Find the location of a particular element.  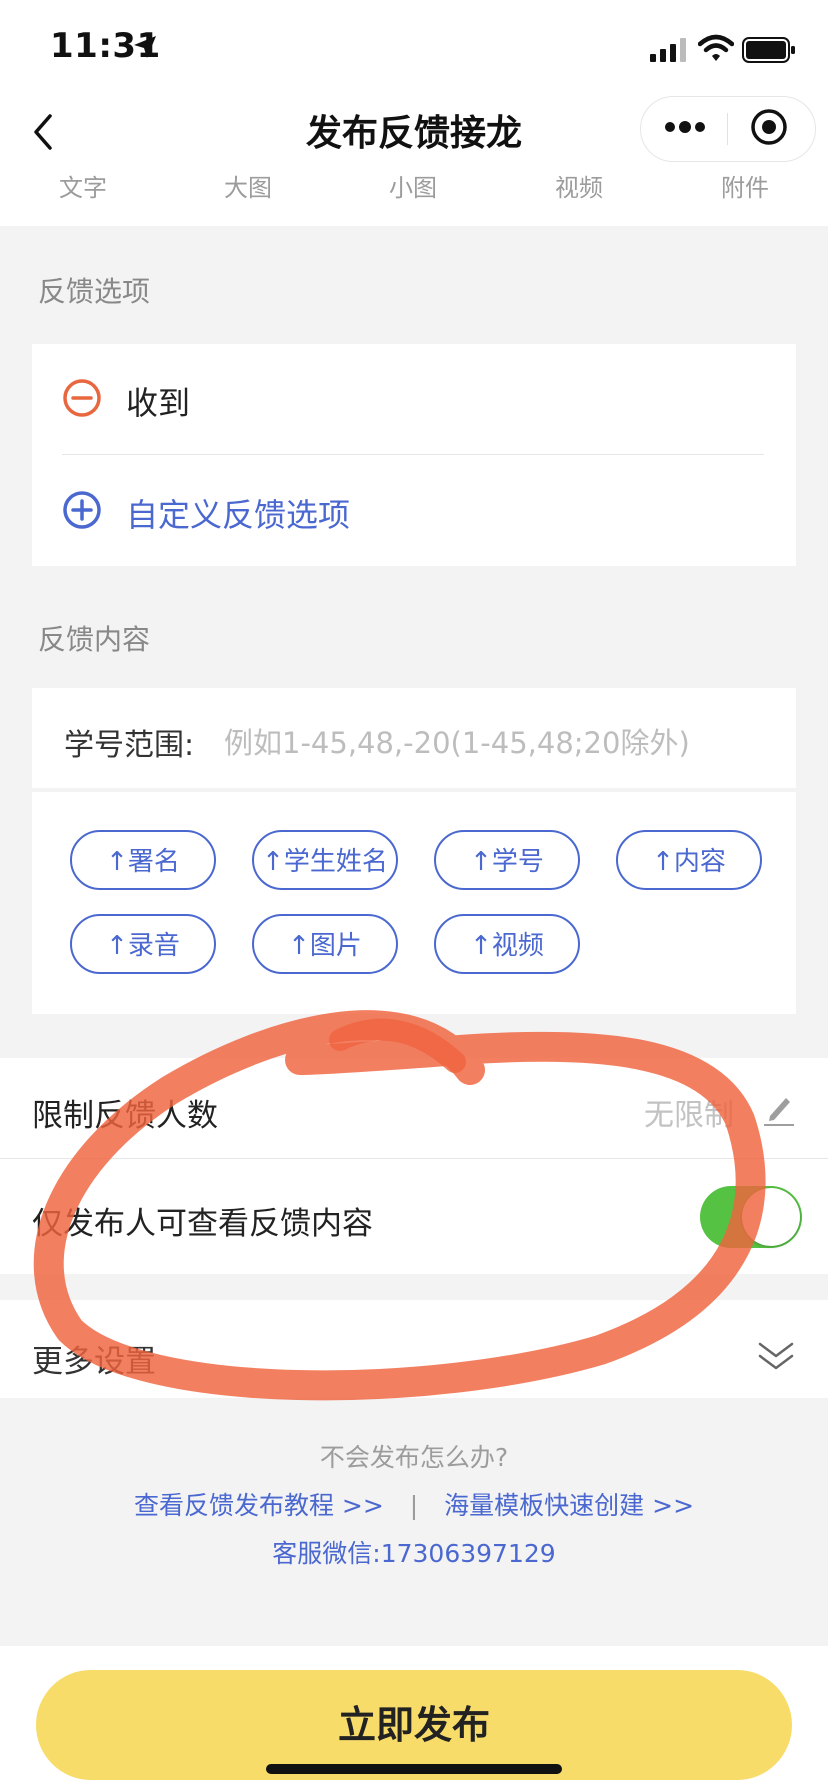

more-dots-icon is located at coordinates (685, 127).